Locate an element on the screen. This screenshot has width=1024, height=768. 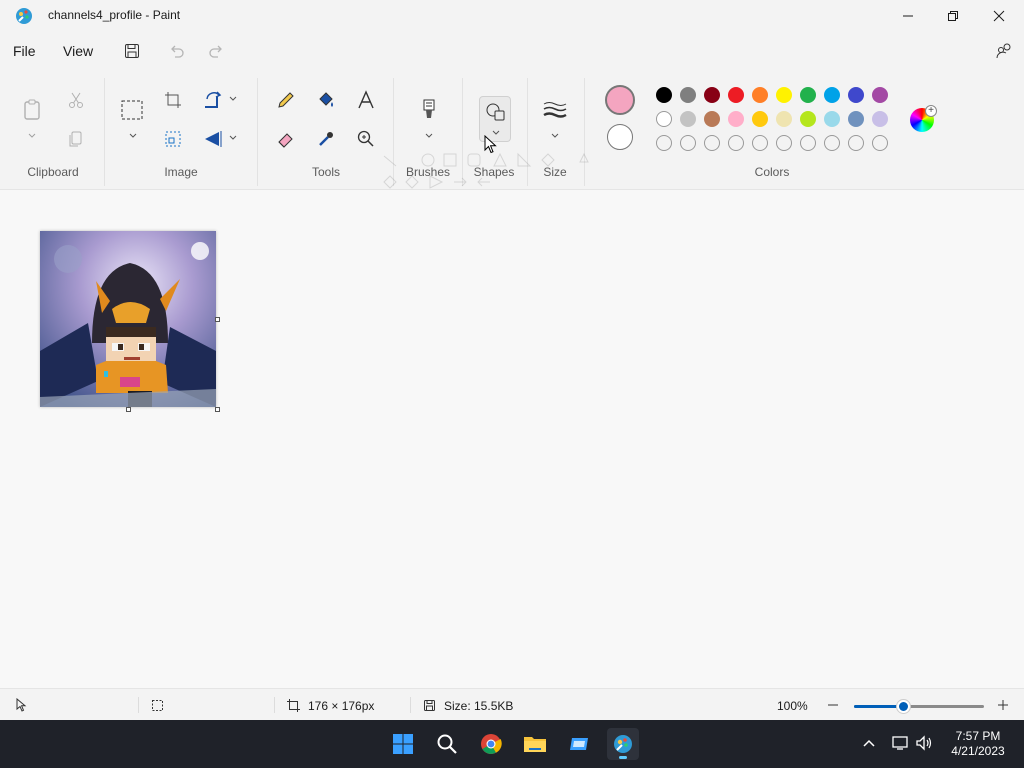
taskbar: 7:57 PM 4/21/2023 is located at coordinates (512, 744).